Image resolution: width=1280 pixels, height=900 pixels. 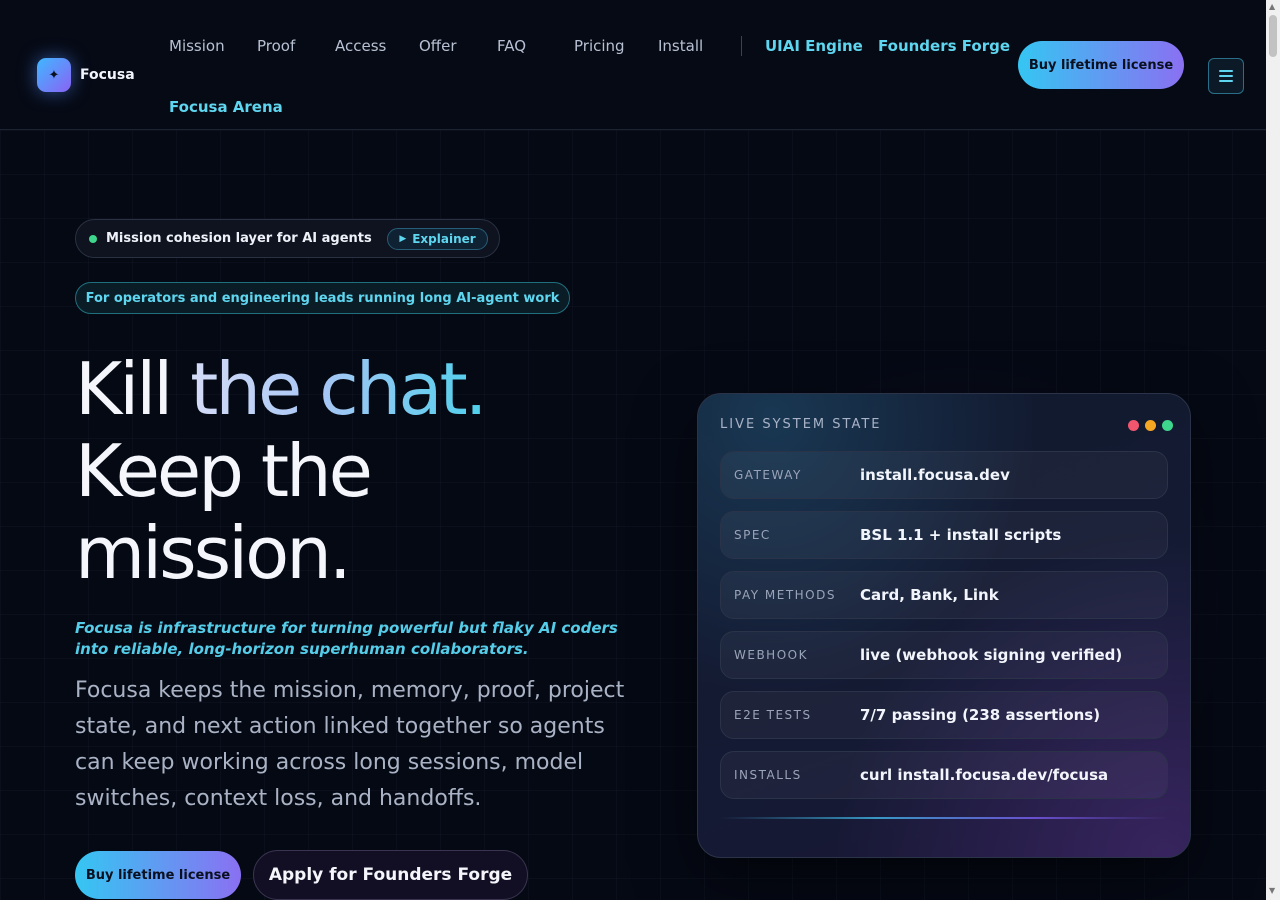 What do you see at coordinates (360, 46) in the screenshot?
I see `nav-access: Access` at bounding box center [360, 46].